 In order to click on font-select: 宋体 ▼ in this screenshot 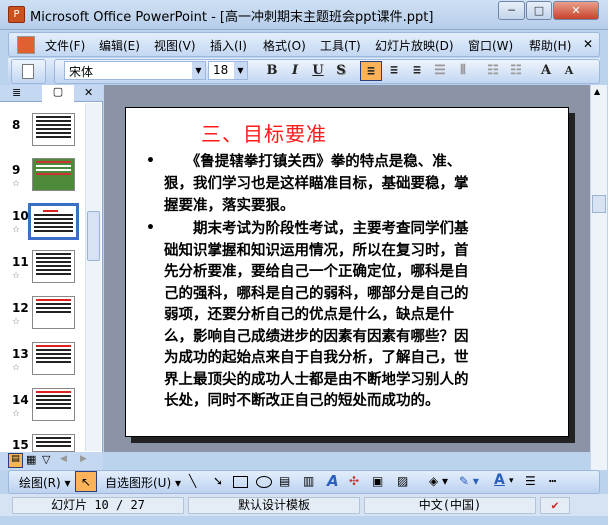, I will do `click(135, 70)`.